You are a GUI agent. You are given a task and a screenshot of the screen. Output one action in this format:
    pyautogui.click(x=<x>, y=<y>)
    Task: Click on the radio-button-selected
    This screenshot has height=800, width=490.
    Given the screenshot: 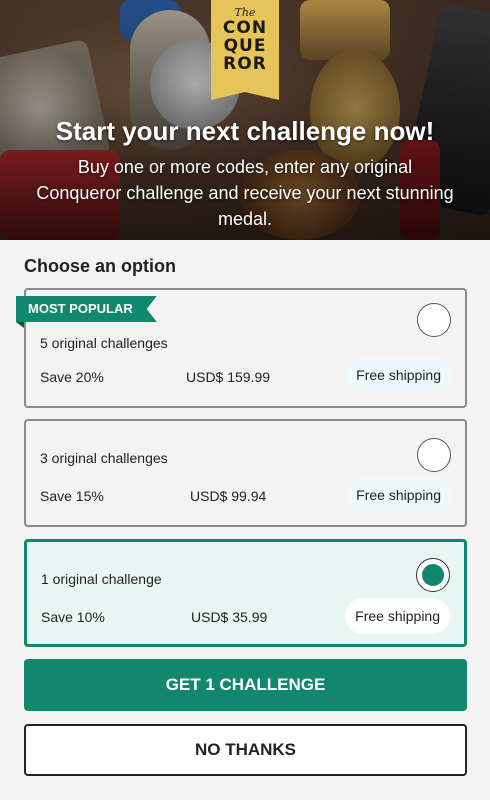 What is the action you would take?
    pyautogui.click(x=433, y=575)
    